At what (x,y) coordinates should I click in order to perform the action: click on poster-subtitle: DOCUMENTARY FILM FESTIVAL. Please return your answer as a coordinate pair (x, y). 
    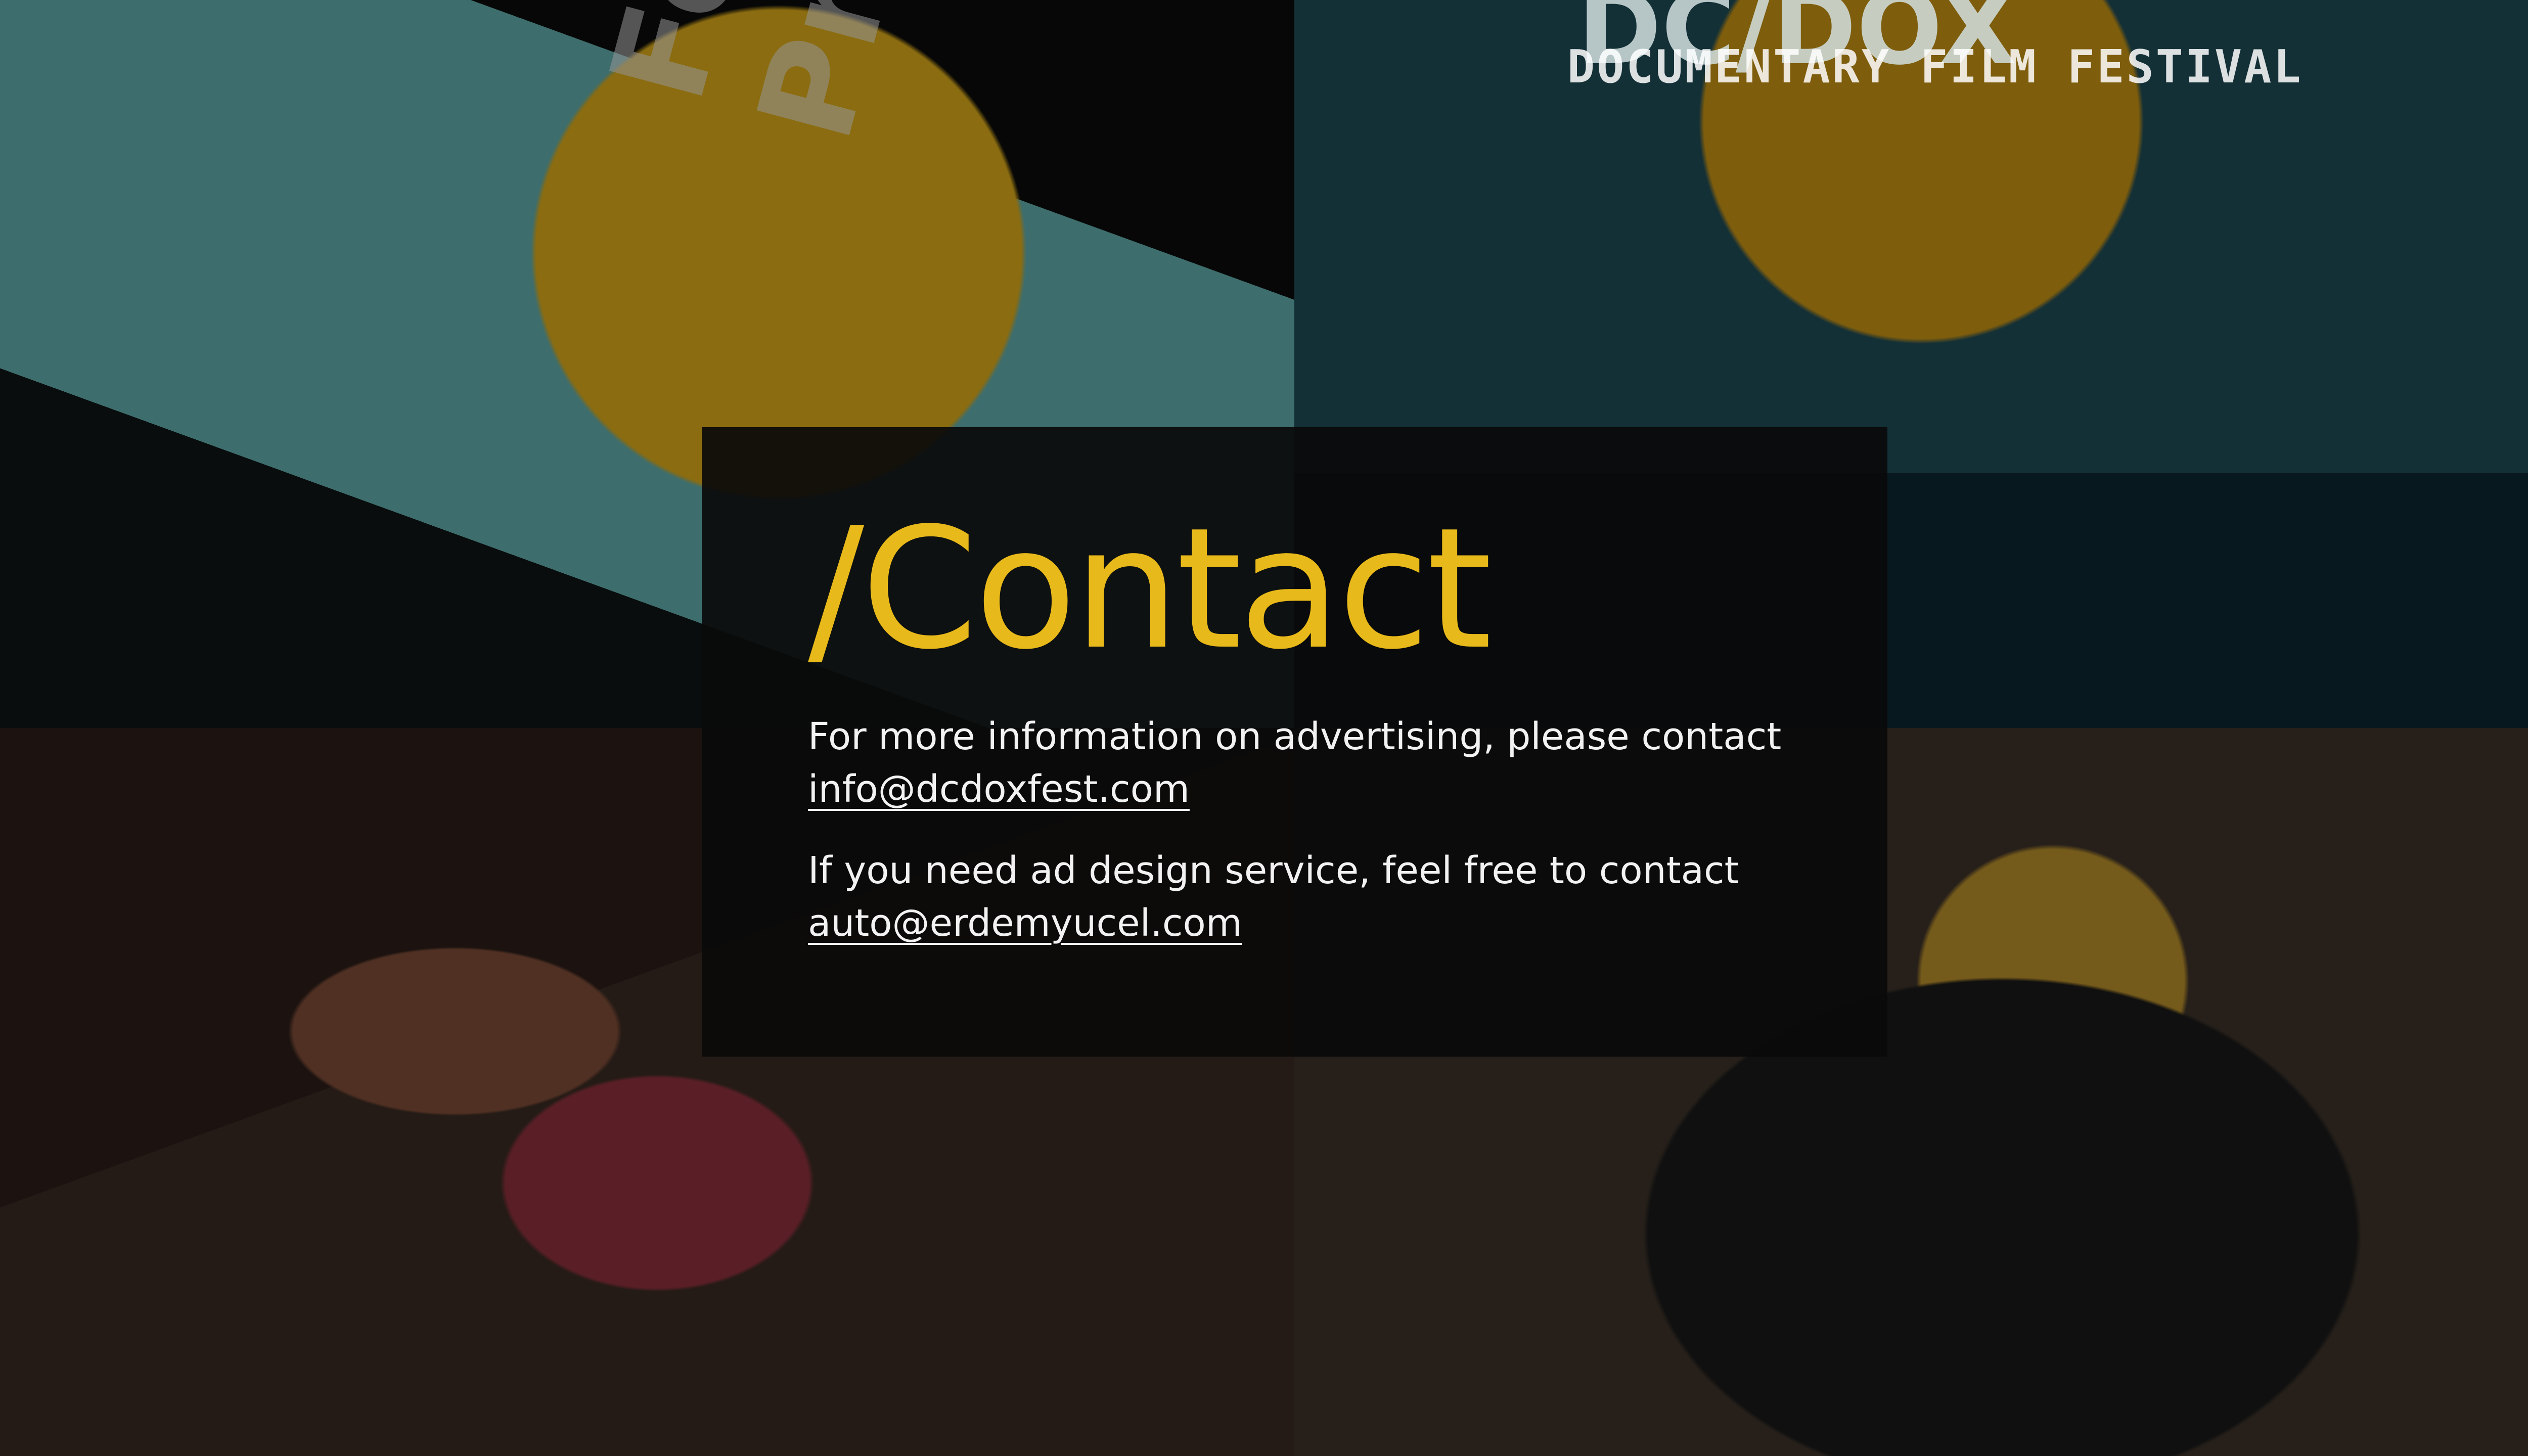
    Looking at the image, I should click on (1935, 67).